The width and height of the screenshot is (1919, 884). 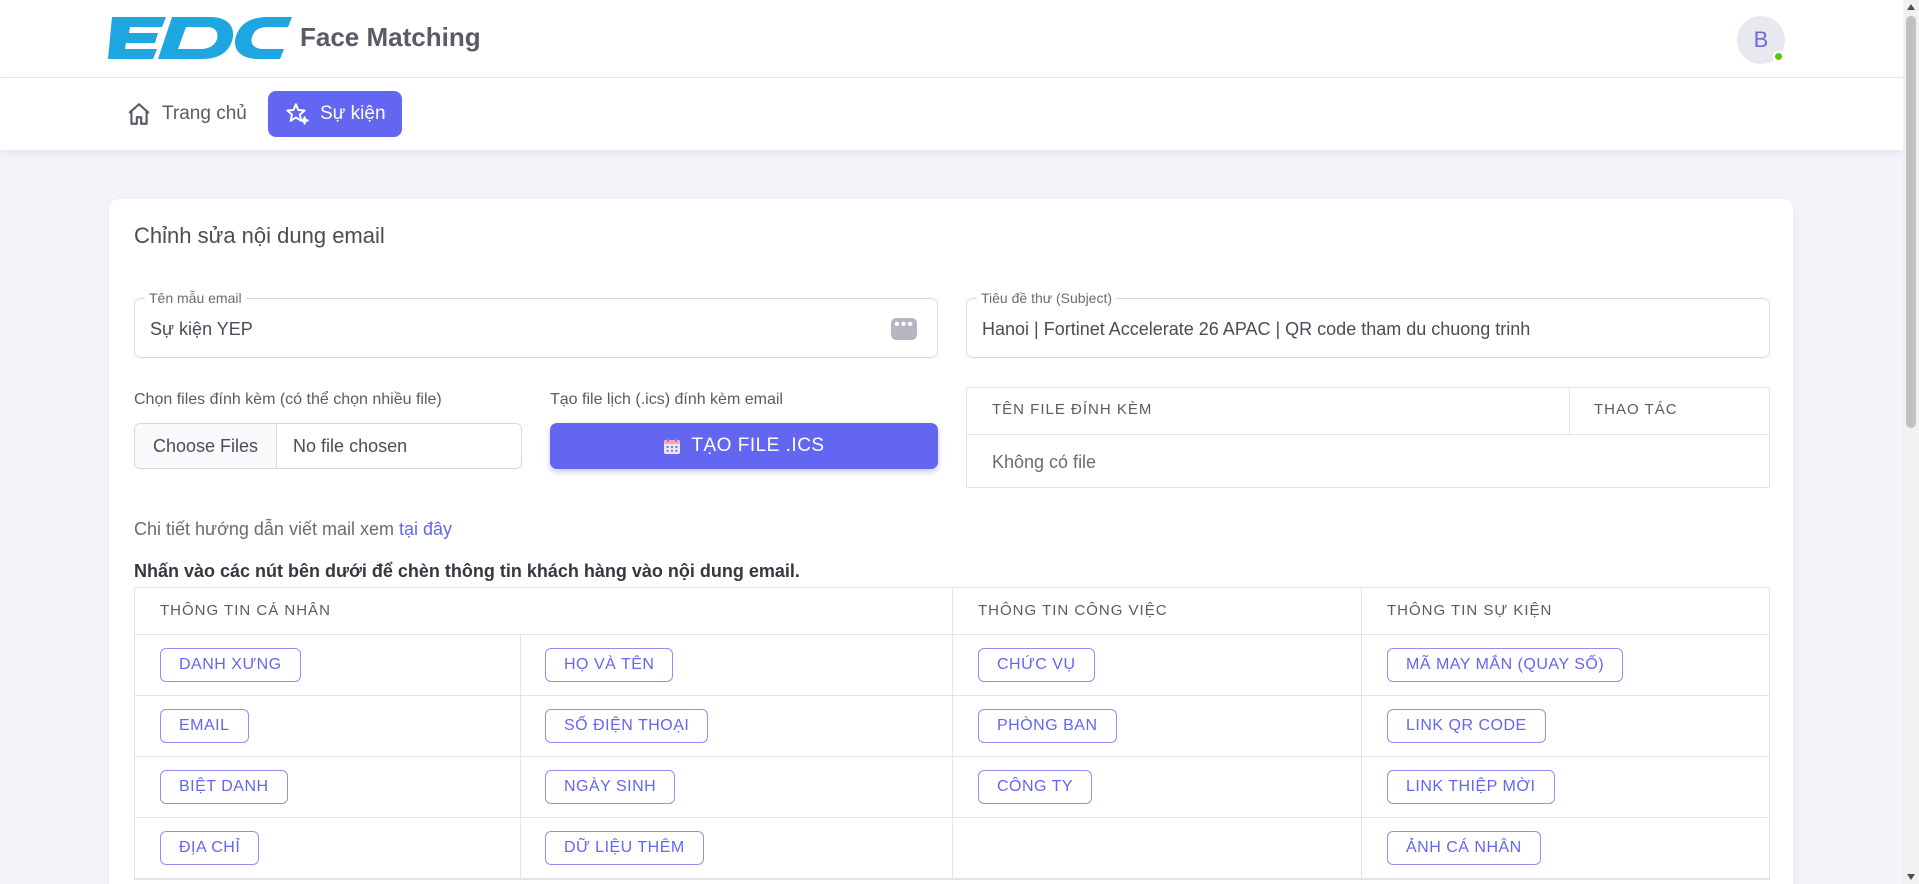 I want to click on main-nav: Trang chủ Sự kiện, so click(x=951, y=114).